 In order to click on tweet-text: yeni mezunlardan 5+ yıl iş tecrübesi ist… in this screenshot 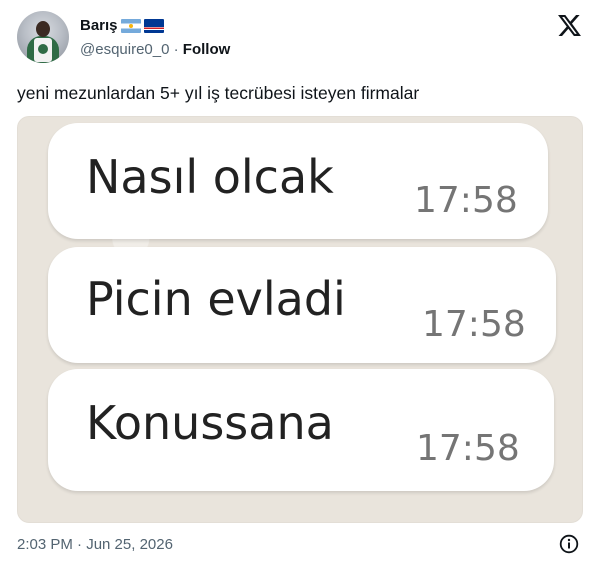, I will do `click(218, 93)`.